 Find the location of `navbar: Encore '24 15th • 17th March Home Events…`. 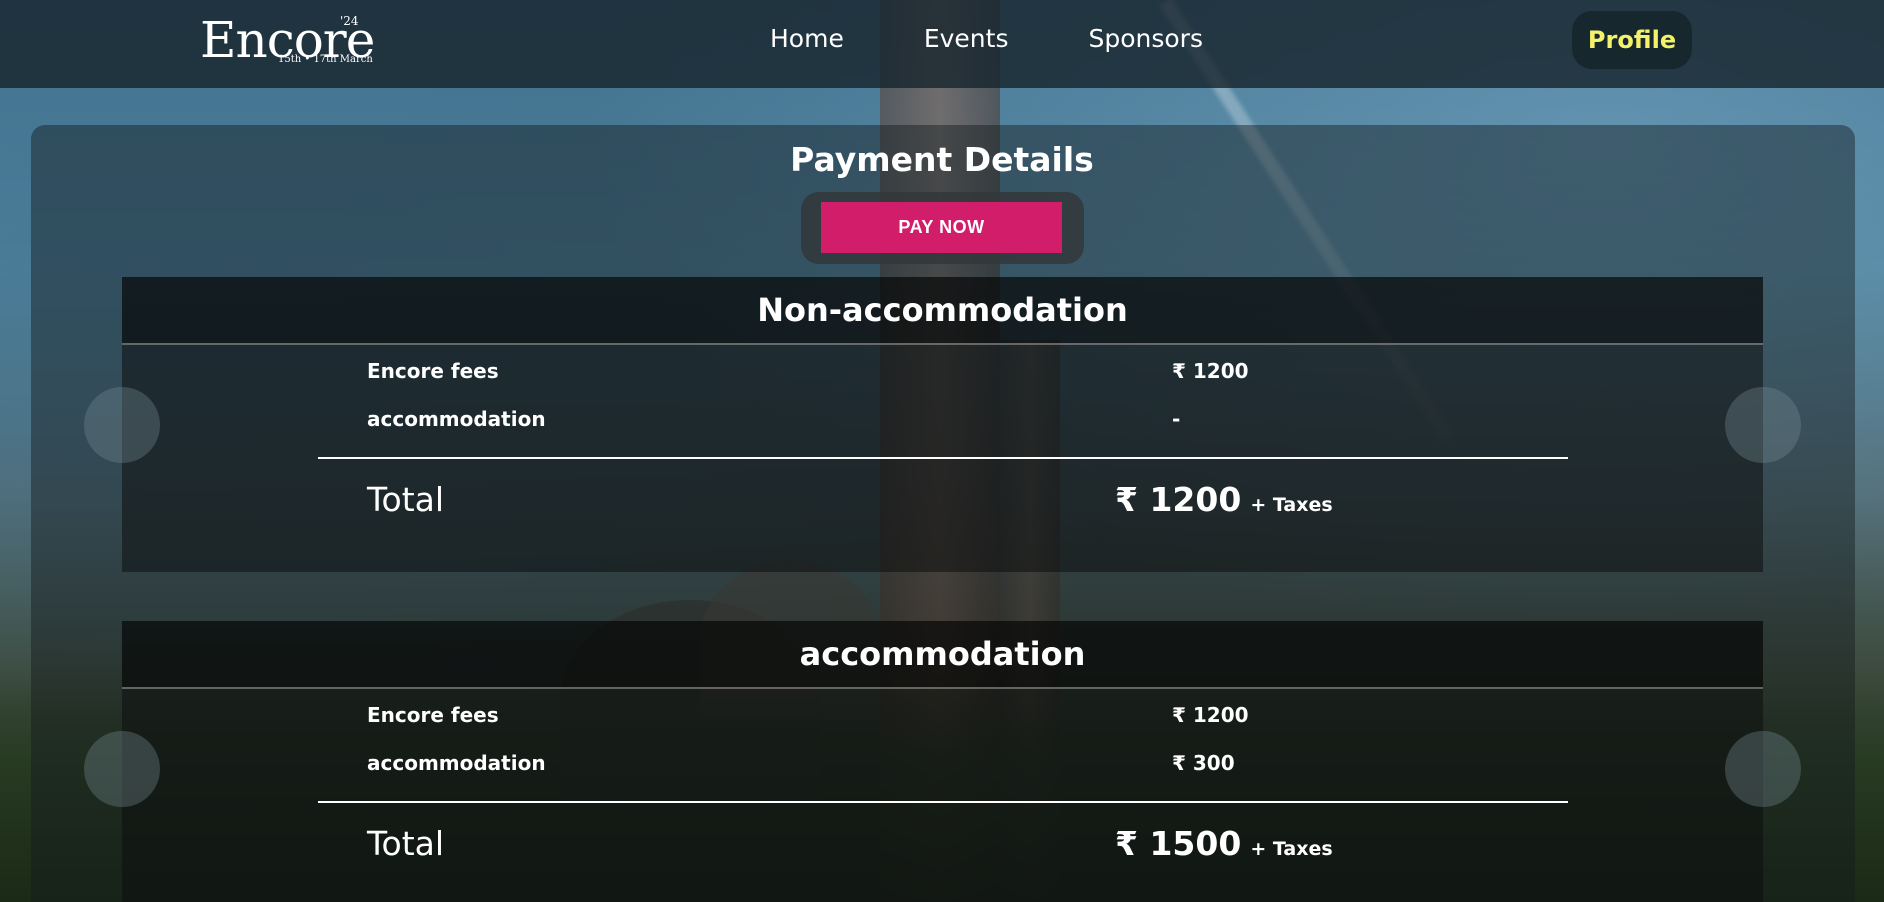

navbar: Encore '24 15th • 17th March Home Events… is located at coordinates (942, 44).